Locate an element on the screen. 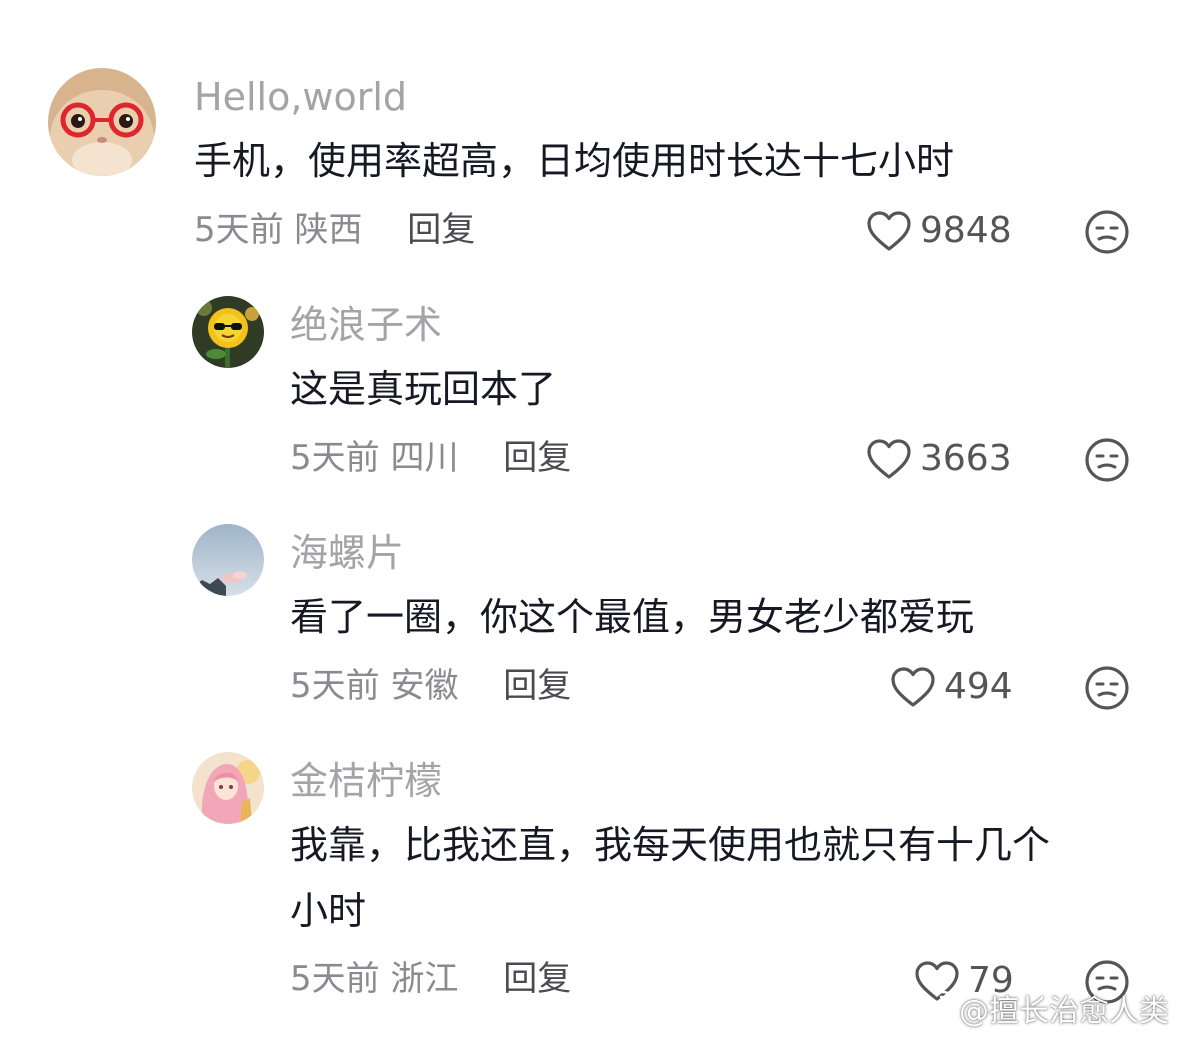 The image size is (1179, 1040). like-count: 3663 is located at coordinates (966, 458).